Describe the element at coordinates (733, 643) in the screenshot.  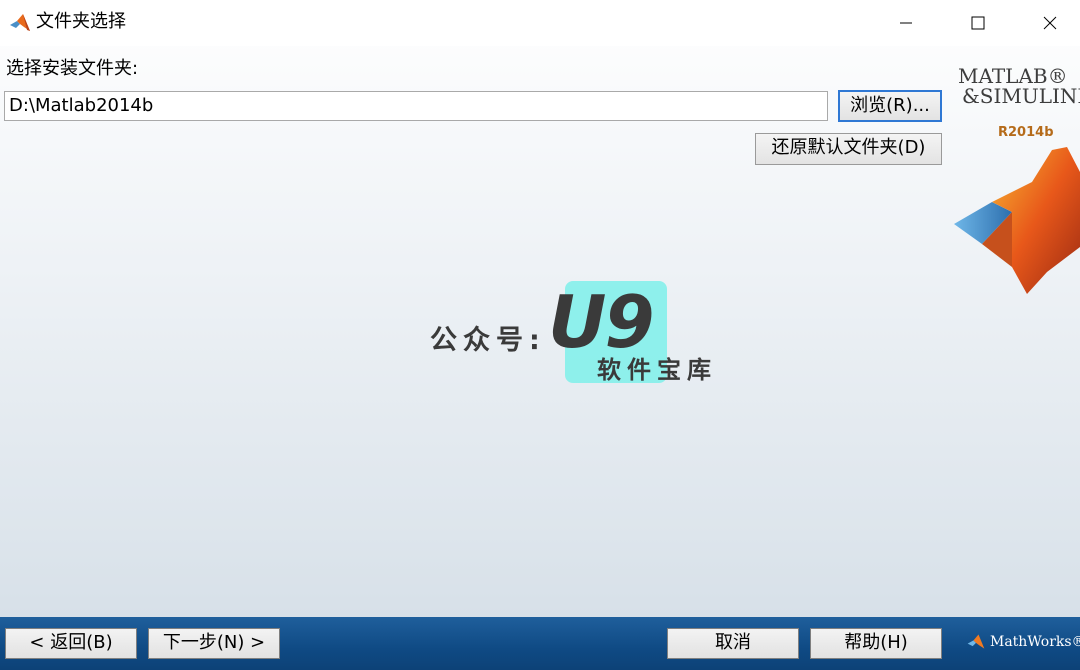
I see `cancel-button: 取消` at that location.